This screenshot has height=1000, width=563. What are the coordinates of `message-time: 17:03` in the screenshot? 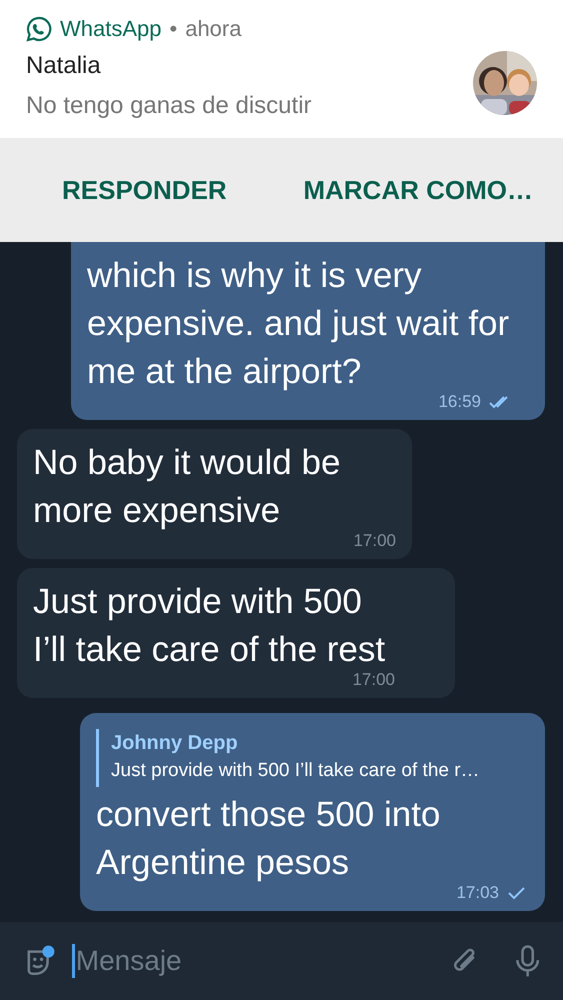 It's located at (477, 893).